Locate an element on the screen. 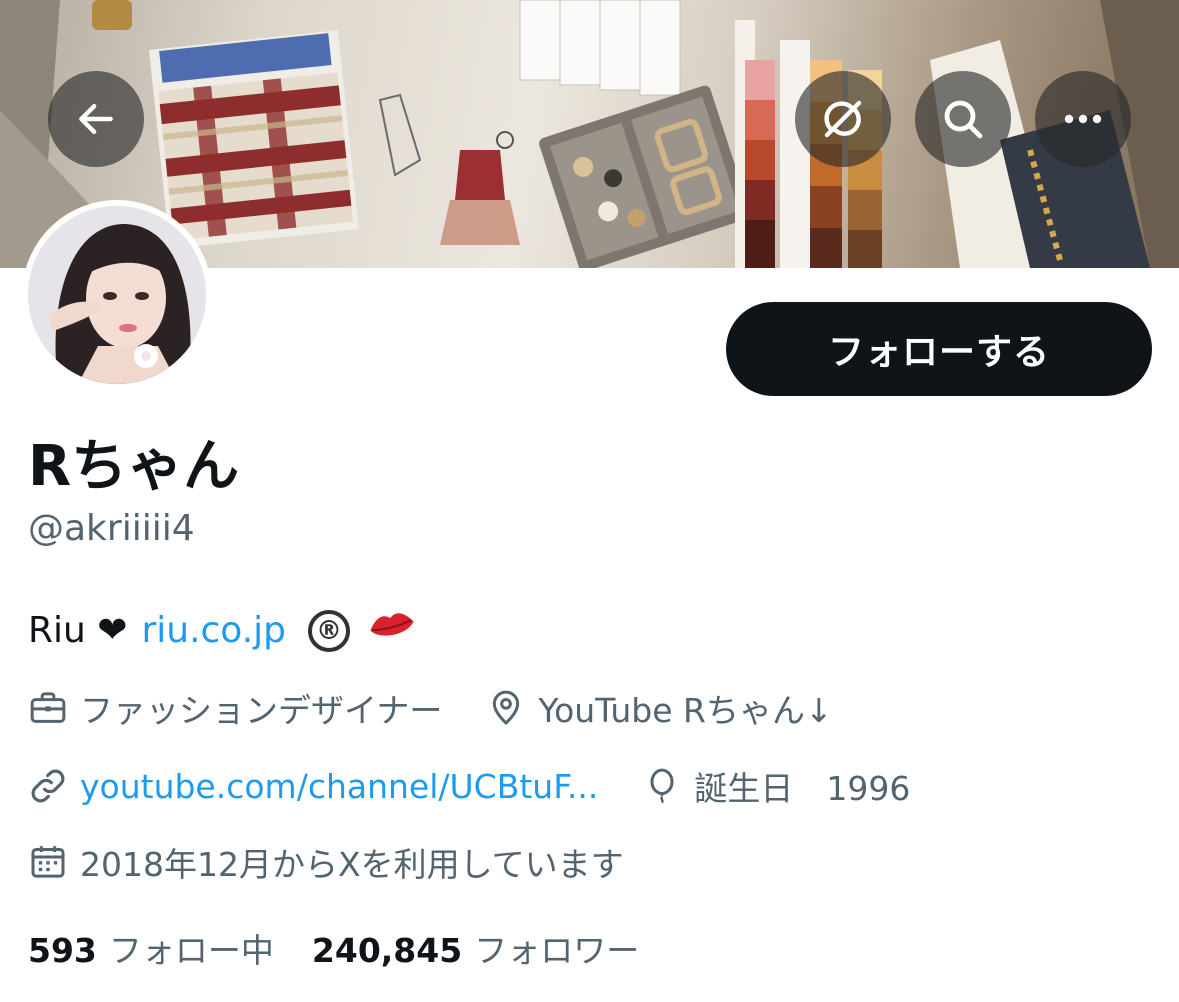 This screenshot has height=1002, width=1179. profile-bio: Riu ❤︎ riu.co.jp ® 💋 is located at coordinates (222, 630).